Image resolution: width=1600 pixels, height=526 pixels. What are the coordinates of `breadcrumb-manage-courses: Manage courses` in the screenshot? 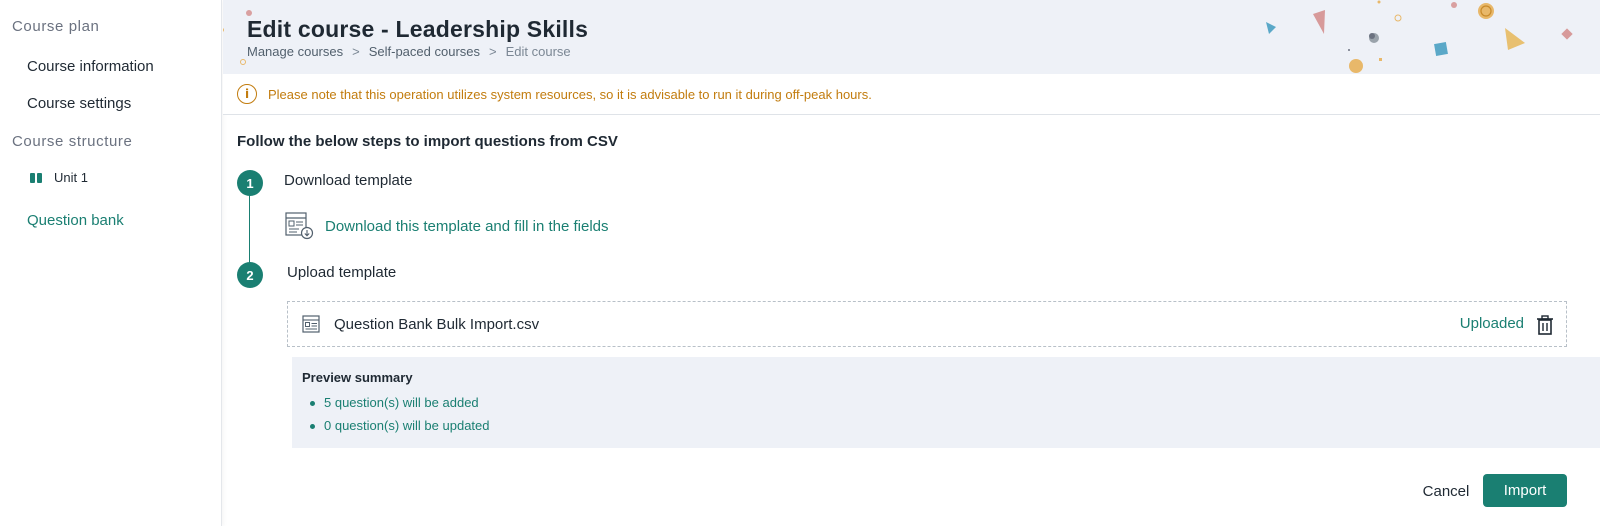 It's located at (295, 51).